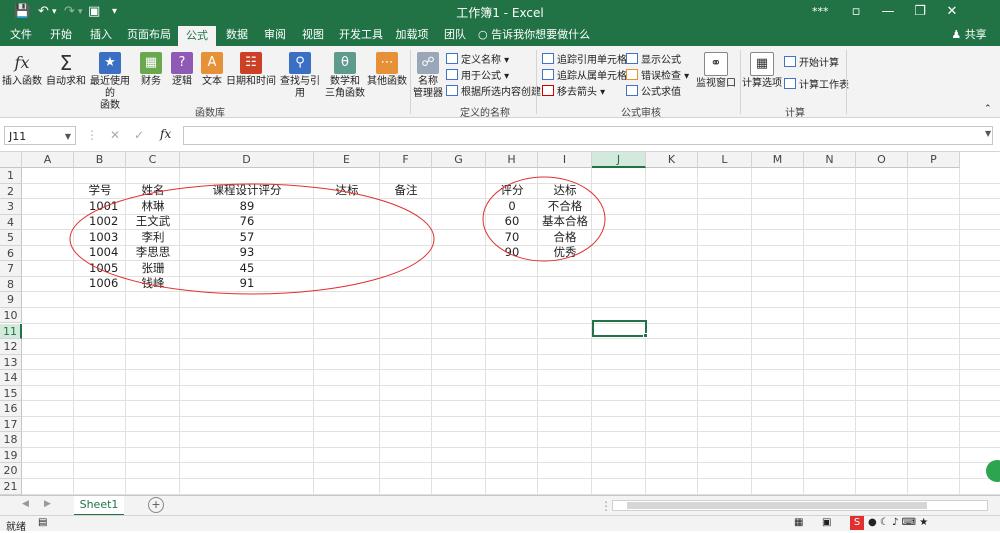 This screenshot has width=1000, height=533. What do you see at coordinates (42, 522) in the screenshot?
I see `macro-record-icon: ▤` at bounding box center [42, 522].